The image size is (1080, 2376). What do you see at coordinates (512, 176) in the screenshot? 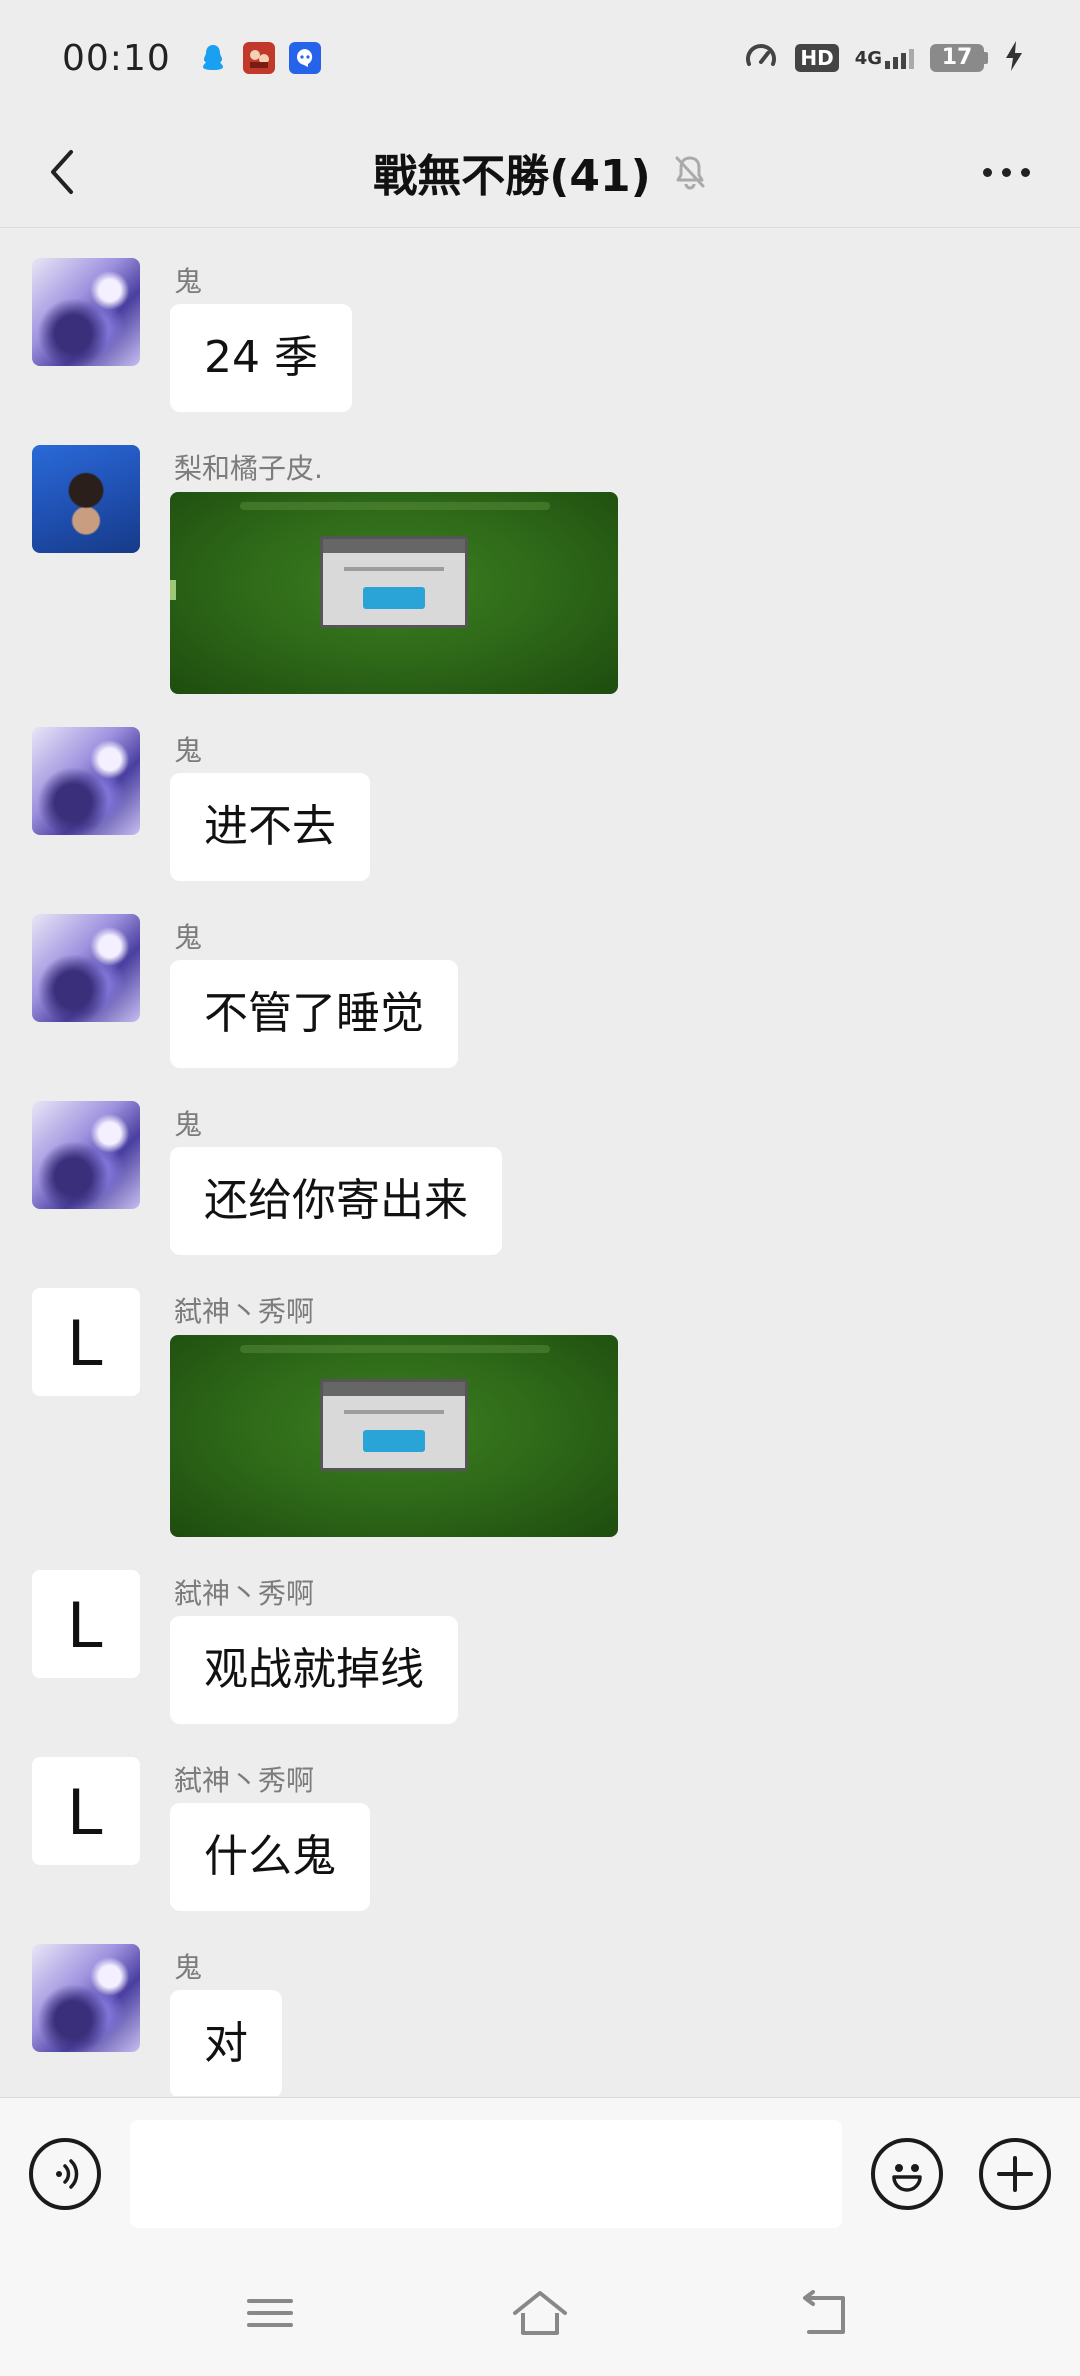
I see `chat-title: 戰無不勝(41)` at bounding box center [512, 176].